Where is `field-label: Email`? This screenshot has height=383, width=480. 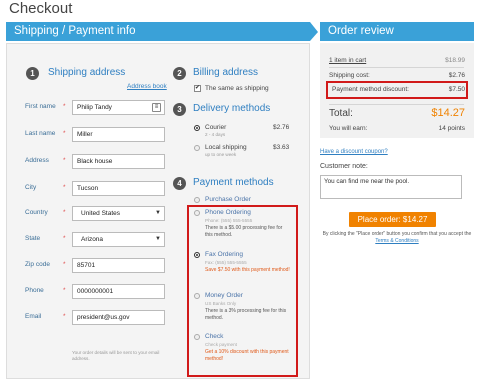 field-label: Email is located at coordinates (33, 316).